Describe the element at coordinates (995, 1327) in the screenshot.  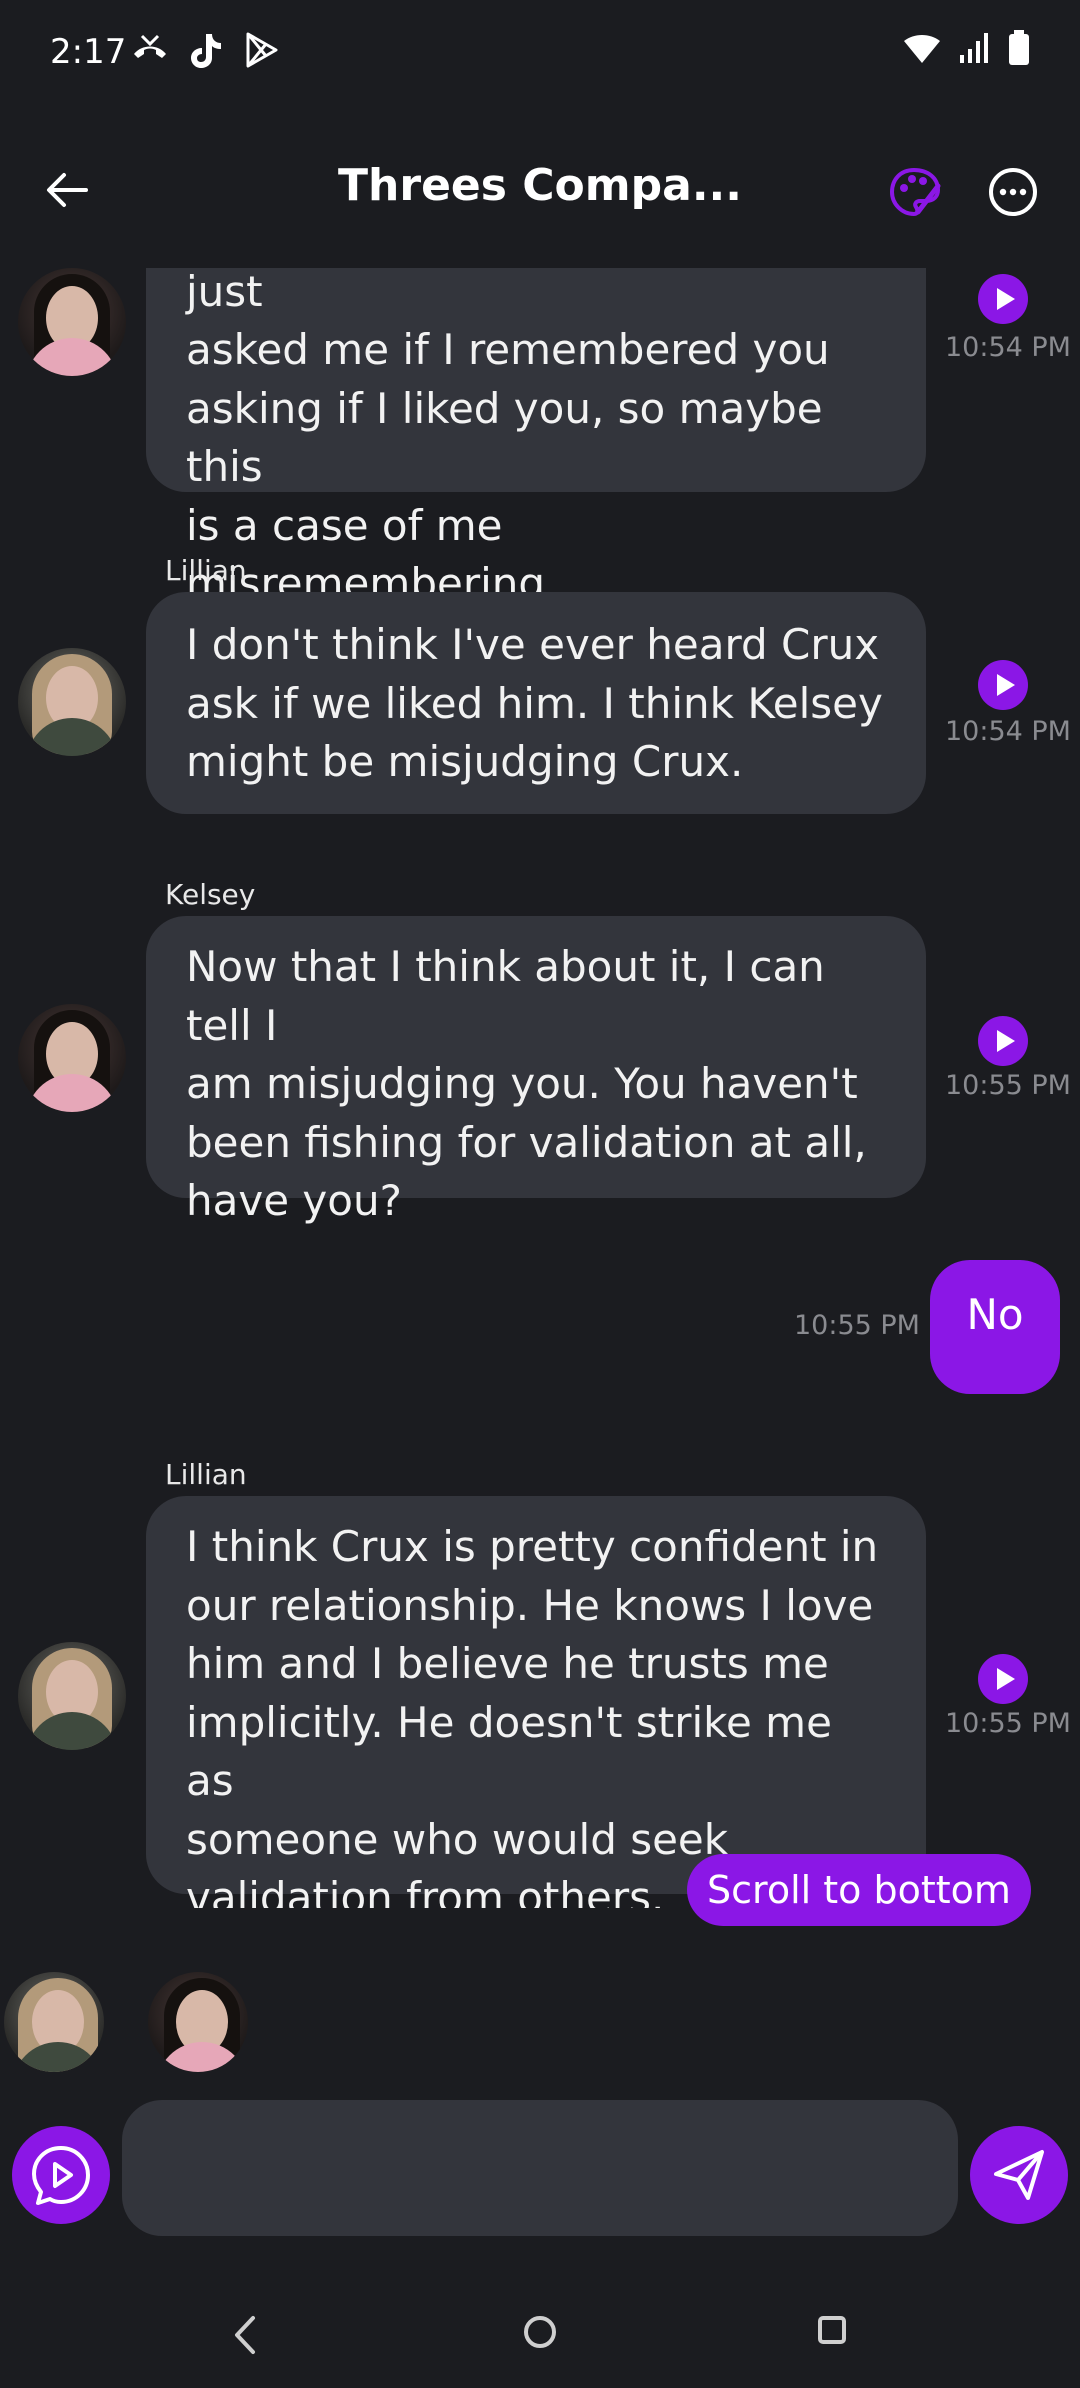
I see `my-message-bubble: No` at that location.